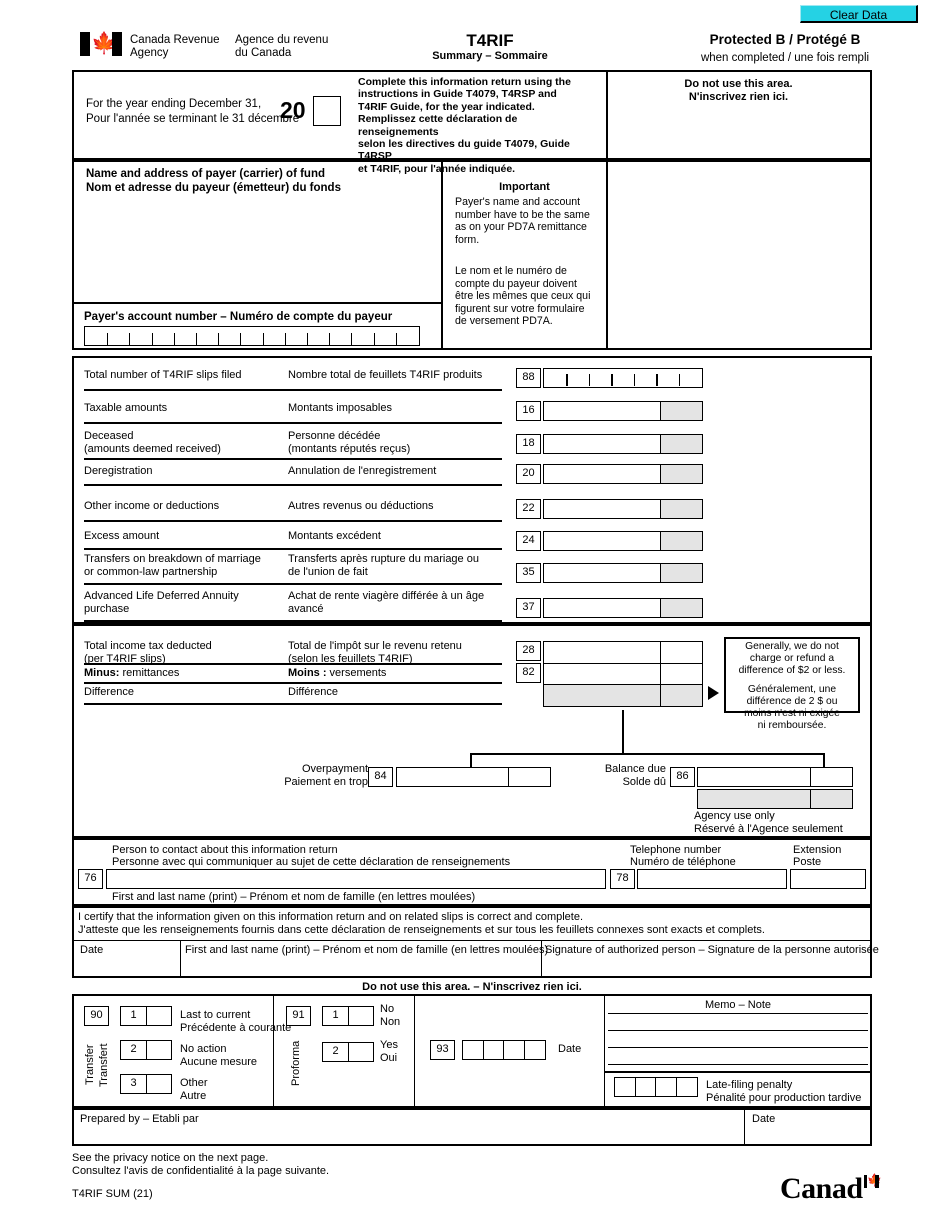 The image size is (950, 1230). What do you see at coordinates (644, 782) in the screenshot?
I see `balance-due-label-fr: Solde dû` at bounding box center [644, 782].